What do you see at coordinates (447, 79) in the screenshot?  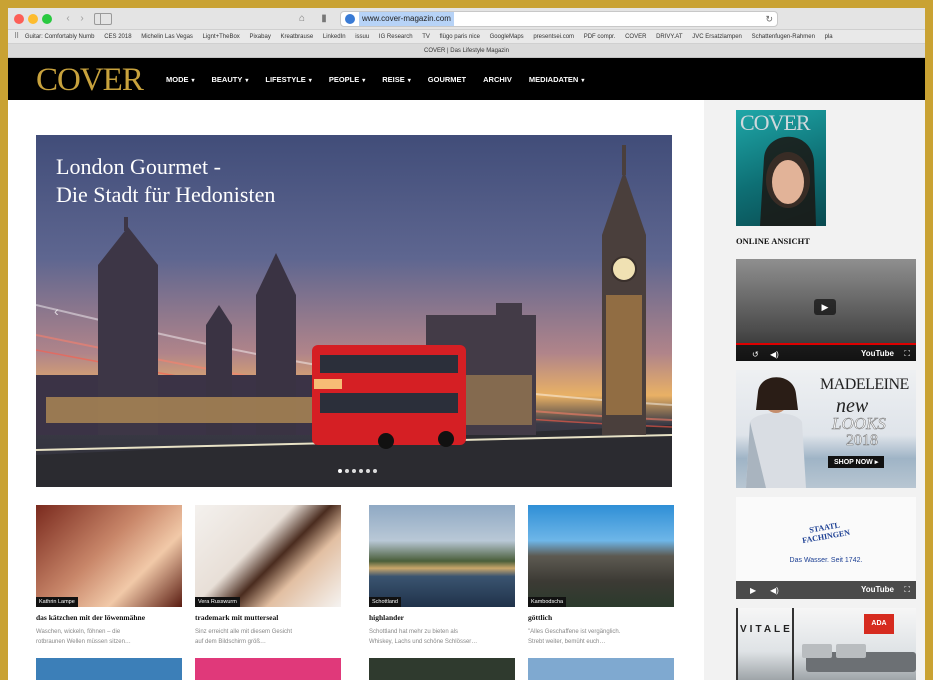 I see `menu-item-gourmet: GOURMET` at bounding box center [447, 79].